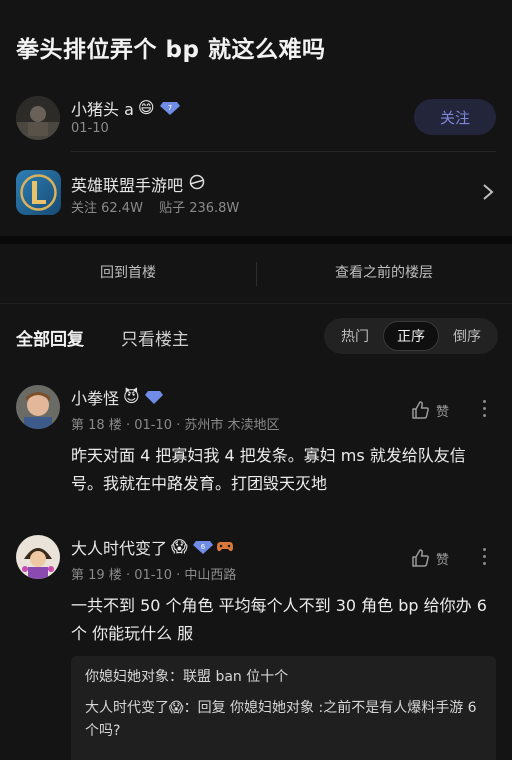  I want to click on sort-desc-button: 倒序, so click(467, 336).